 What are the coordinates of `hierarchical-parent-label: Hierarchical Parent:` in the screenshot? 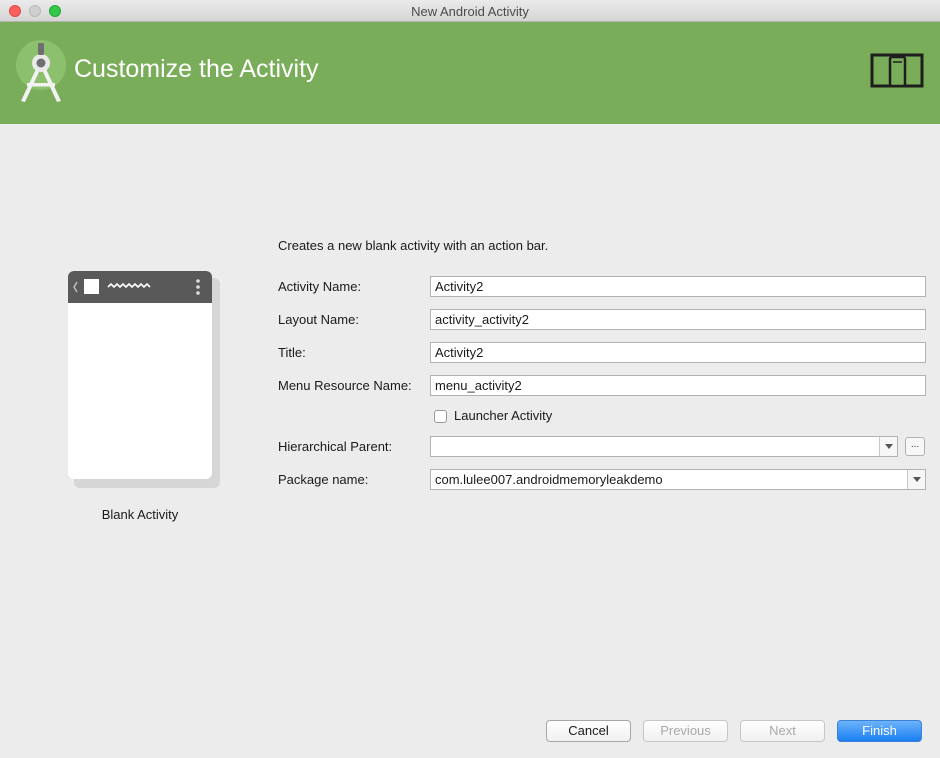 It's located at (335, 446).